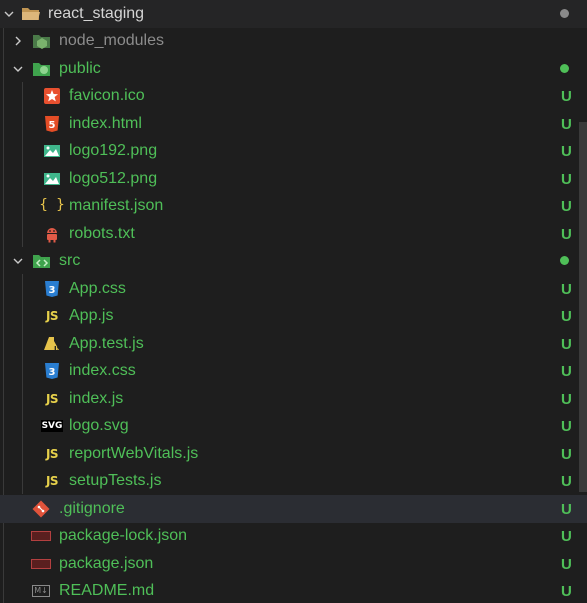 The width and height of the screenshot is (587, 603). Describe the element at coordinates (97, 288) in the screenshot. I see `file-label: App.css` at that location.